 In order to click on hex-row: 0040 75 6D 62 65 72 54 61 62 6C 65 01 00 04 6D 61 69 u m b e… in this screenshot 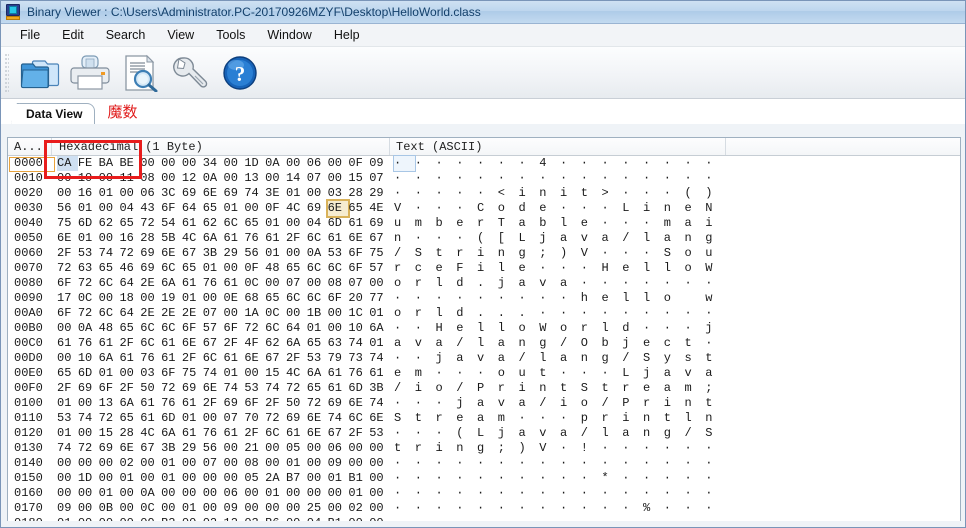, I will do `click(484, 223)`.